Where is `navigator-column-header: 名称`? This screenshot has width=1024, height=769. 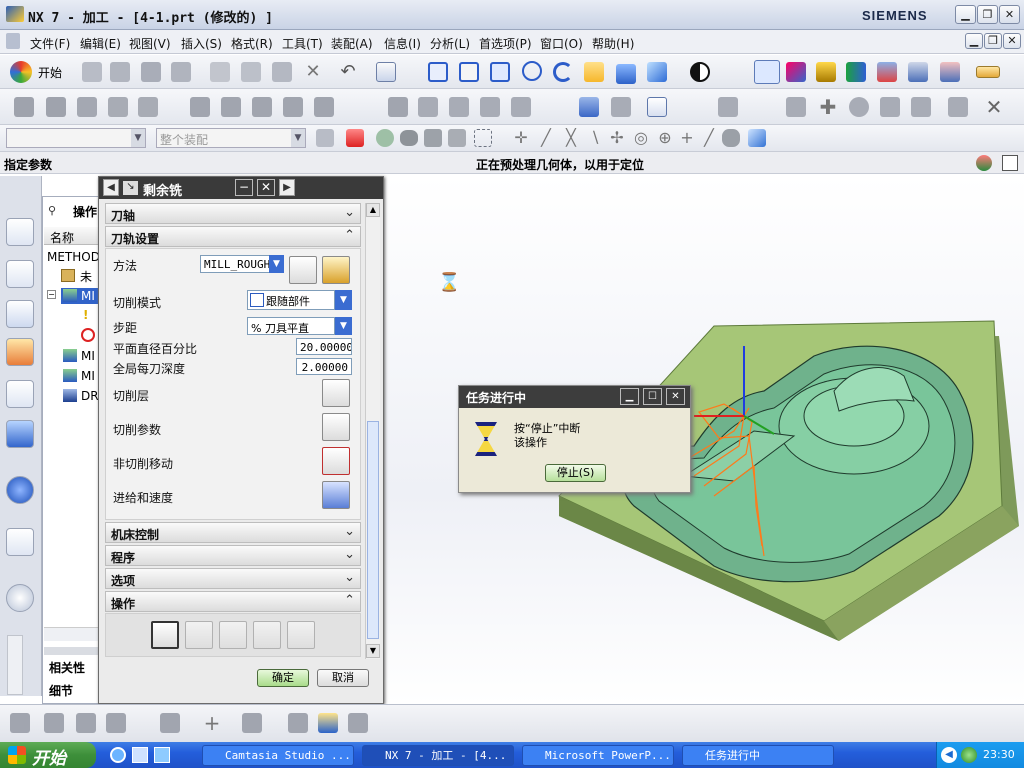
navigator-column-header: 名称 is located at coordinates (74, 236).